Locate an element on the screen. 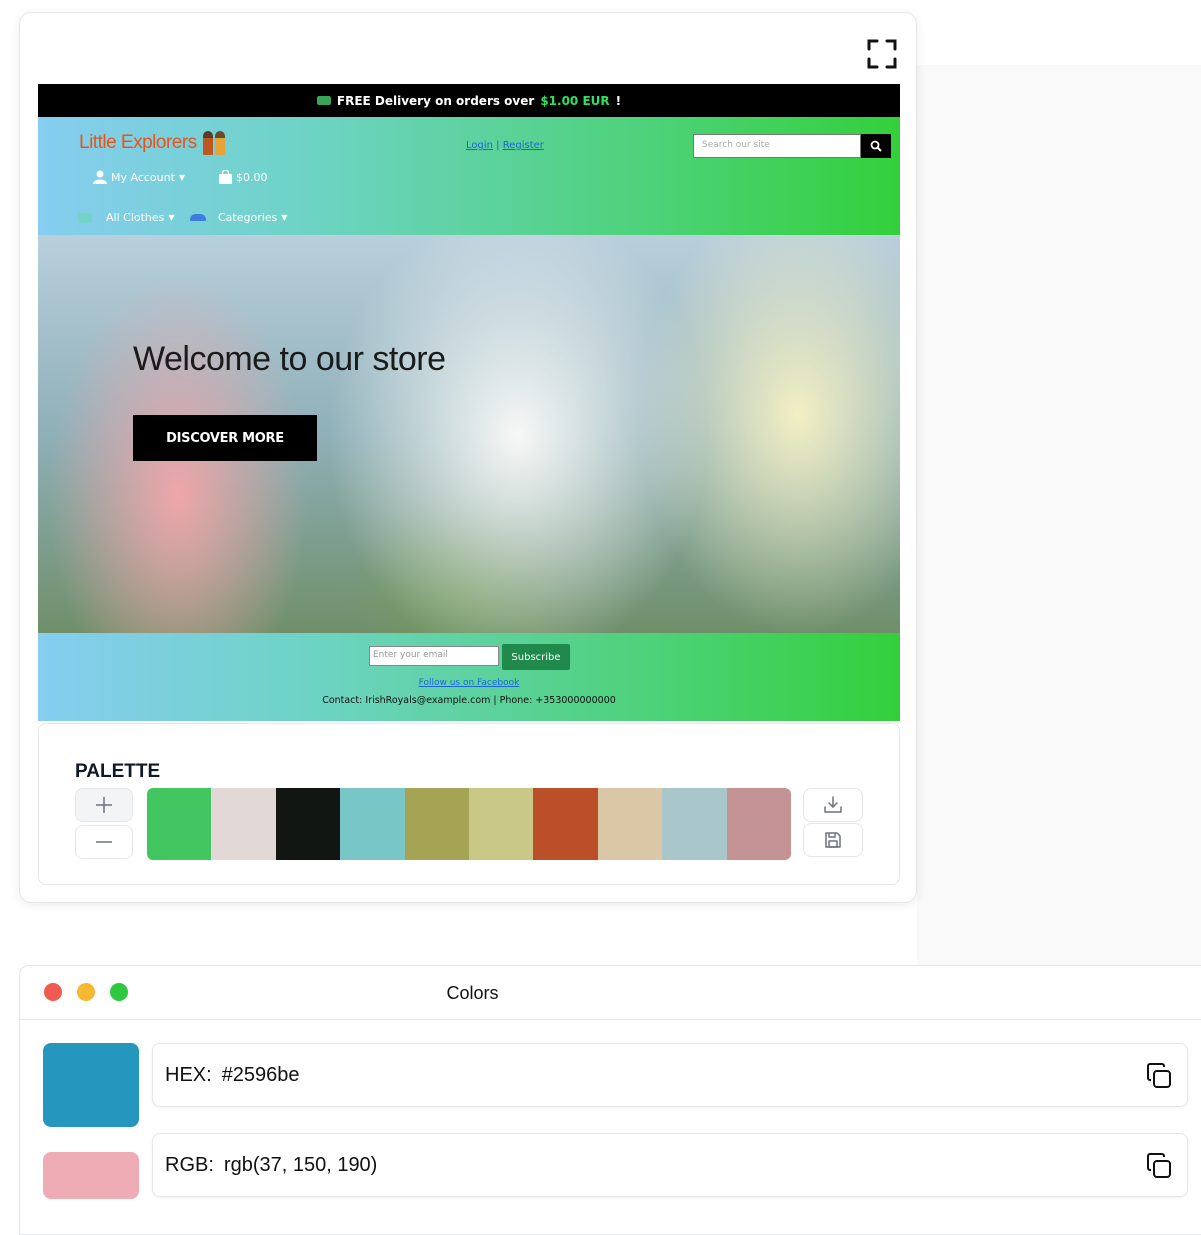  fullscreen-button is located at coordinates (882, 54).